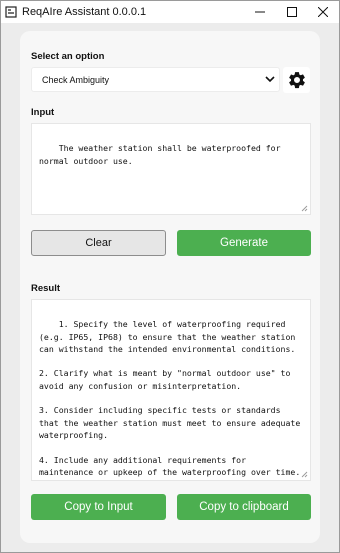  I want to click on gear-icon, so click(296, 80).